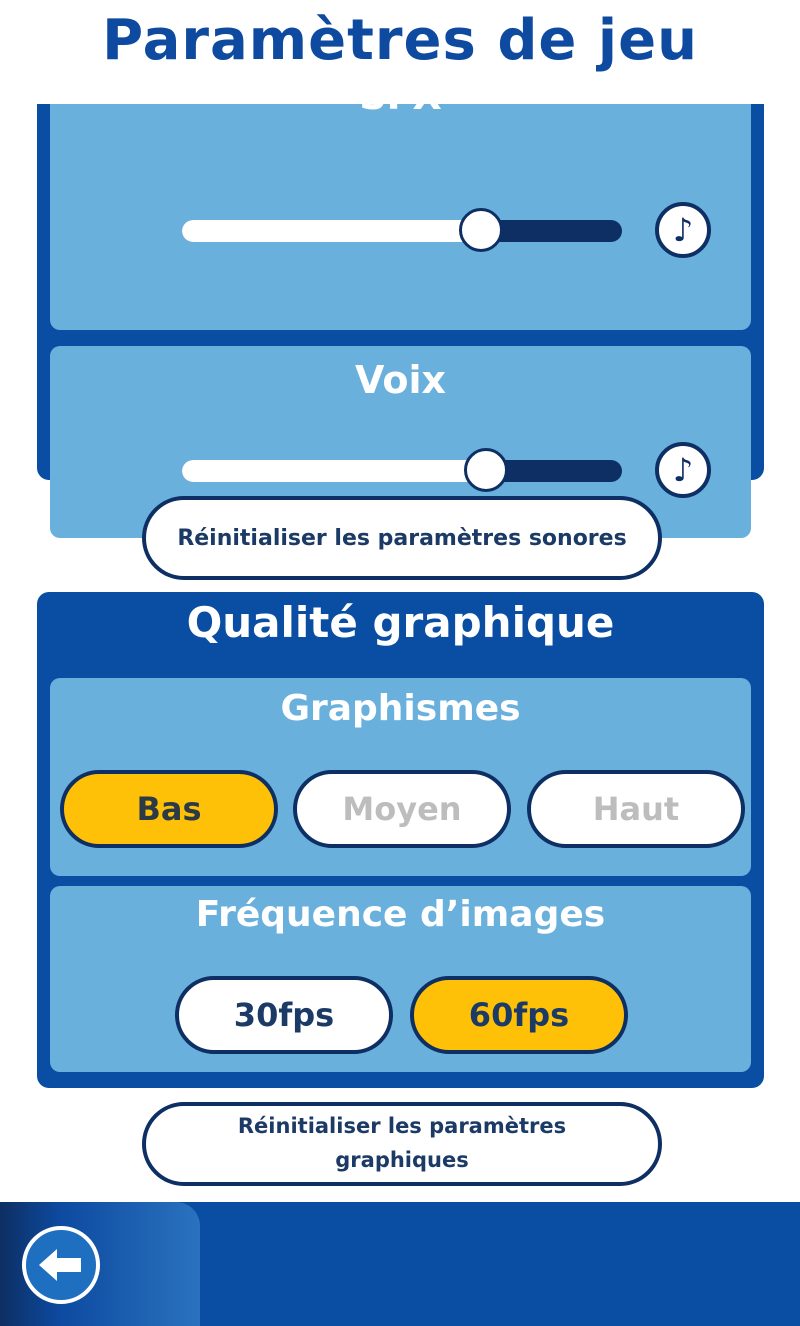 The height and width of the screenshot is (1326, 800). I want to click on voice-label: Voix, so click(400, 380).